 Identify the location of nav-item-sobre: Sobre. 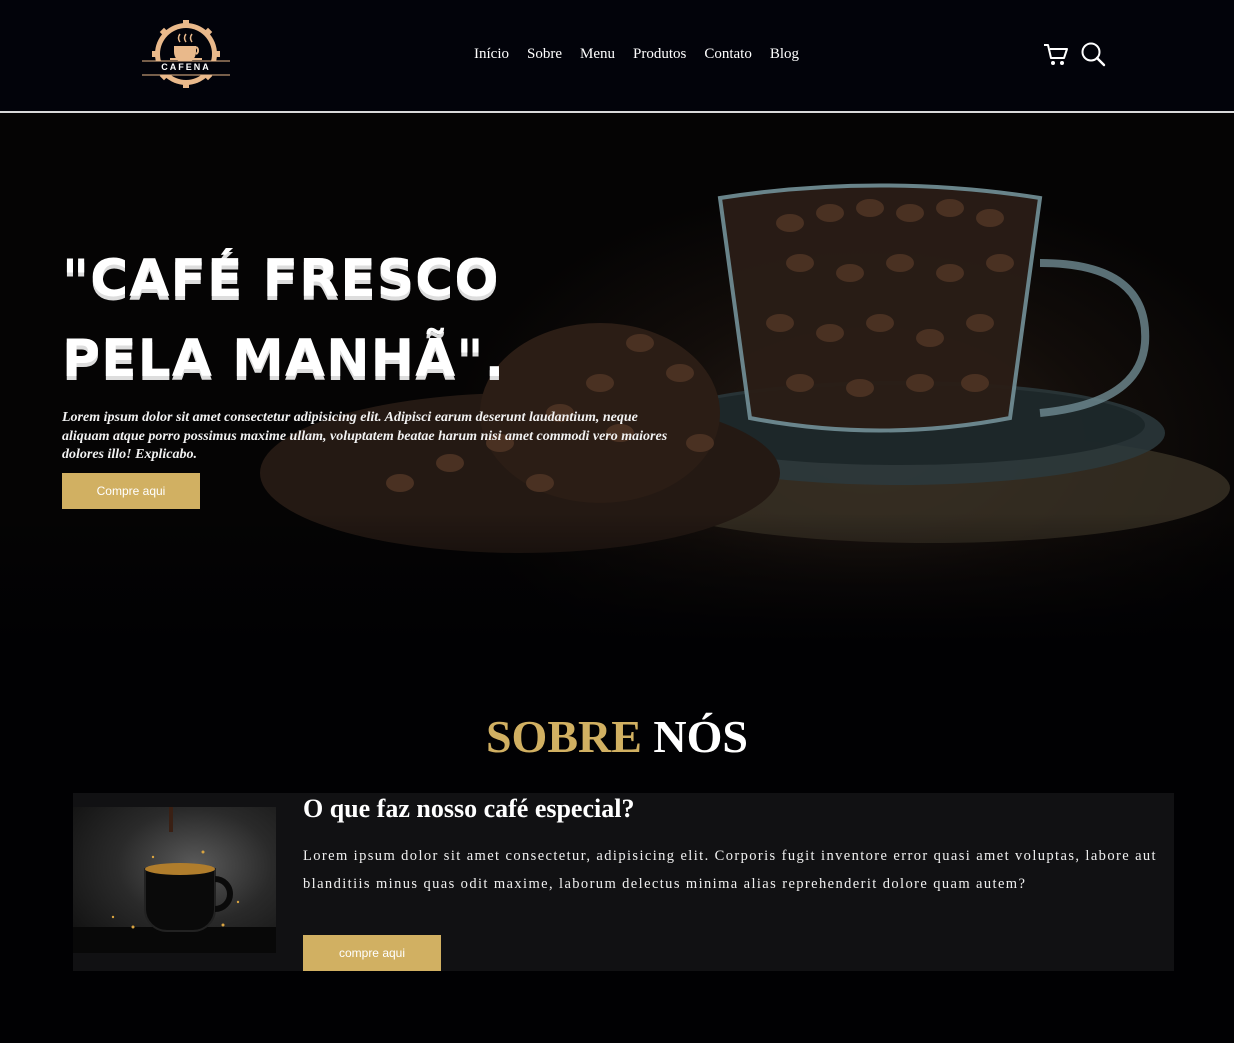
(544, 54).